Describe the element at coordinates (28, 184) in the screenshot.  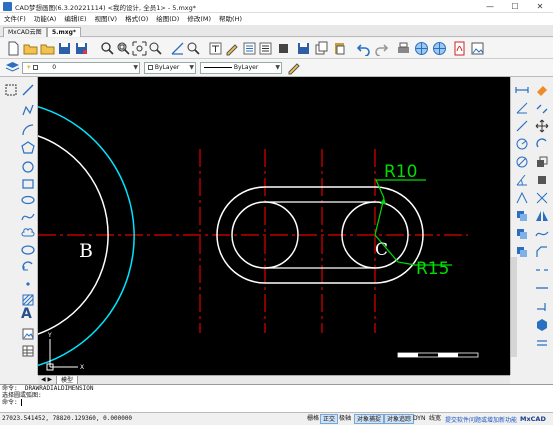
I see `rectangle-icon` at that location.